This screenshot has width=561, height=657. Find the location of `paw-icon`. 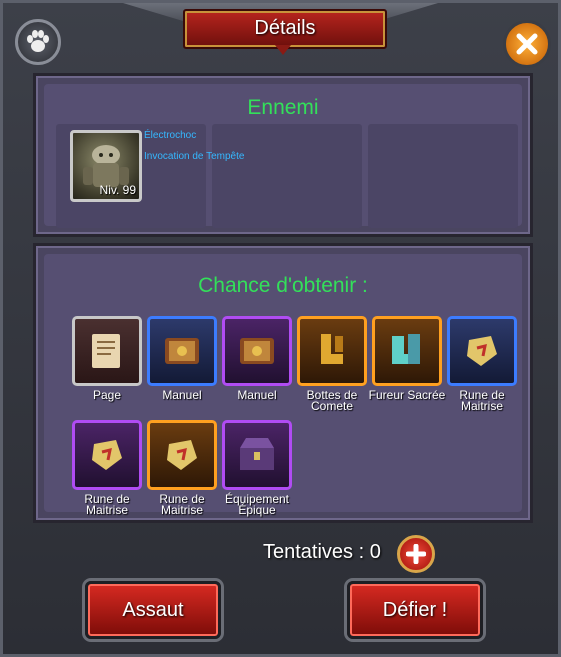

paw-icon is located at coordinates (38, 41).